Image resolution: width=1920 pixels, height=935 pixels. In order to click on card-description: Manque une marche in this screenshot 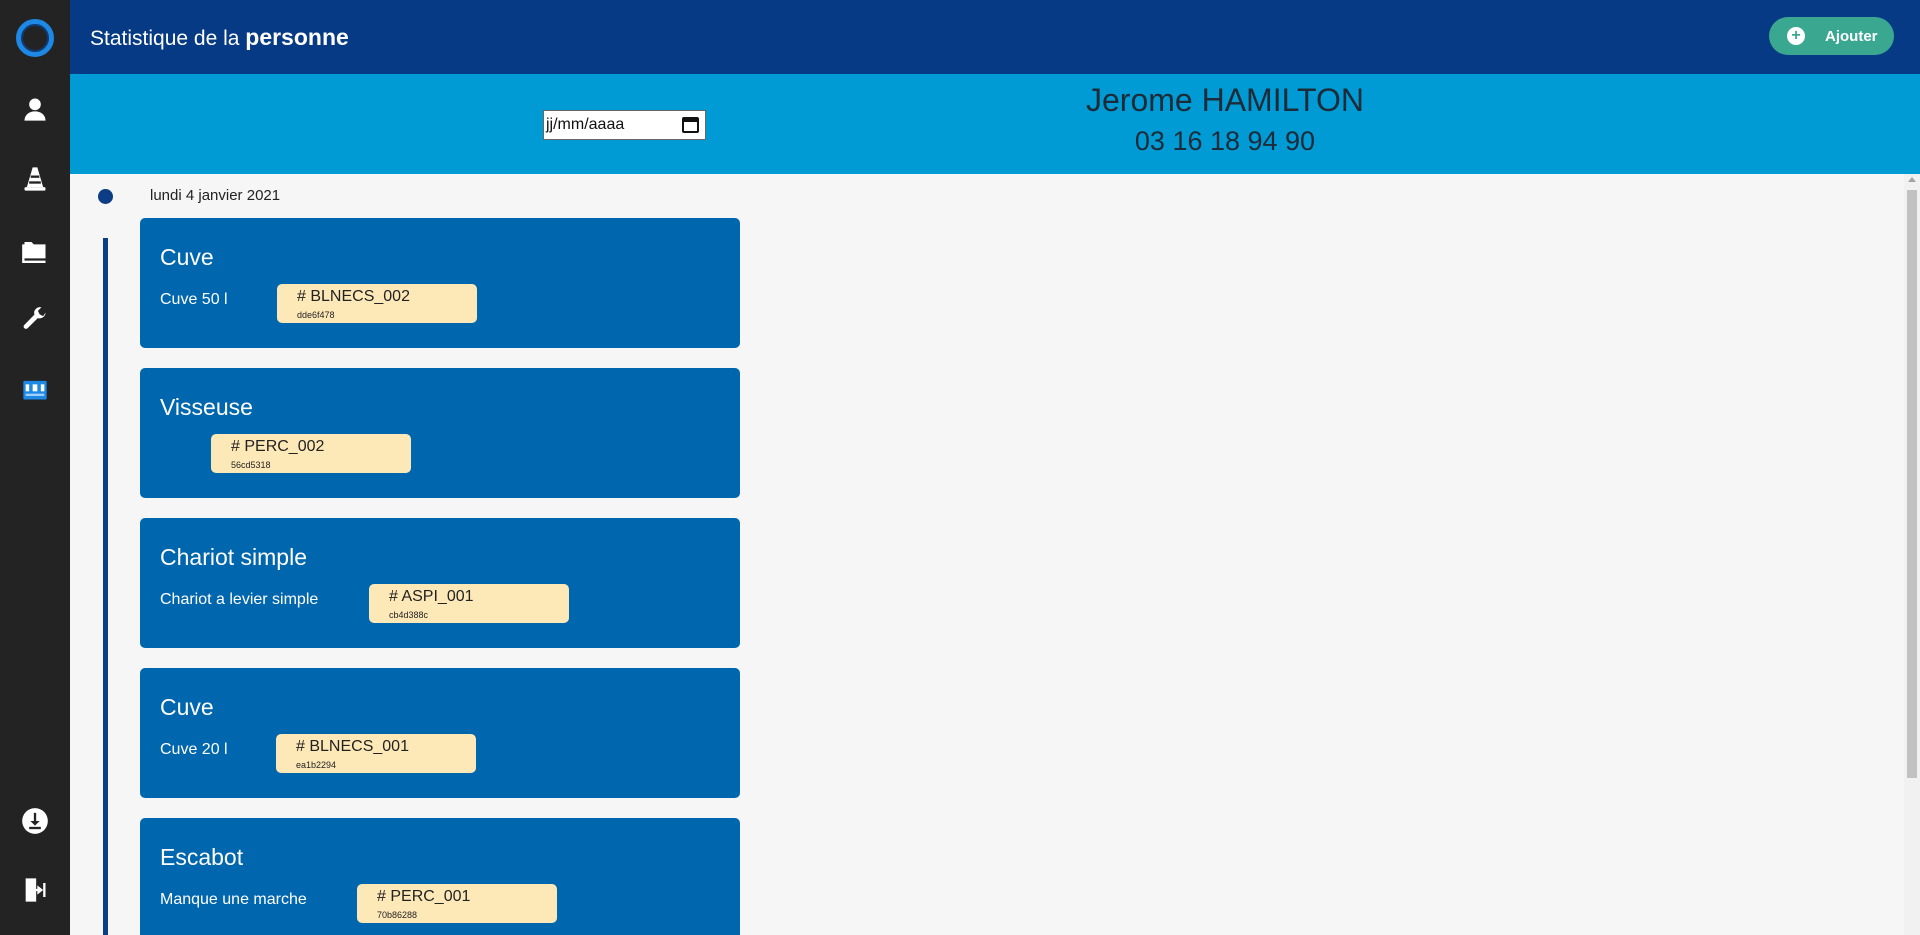, I will do `click(233, 899)`.